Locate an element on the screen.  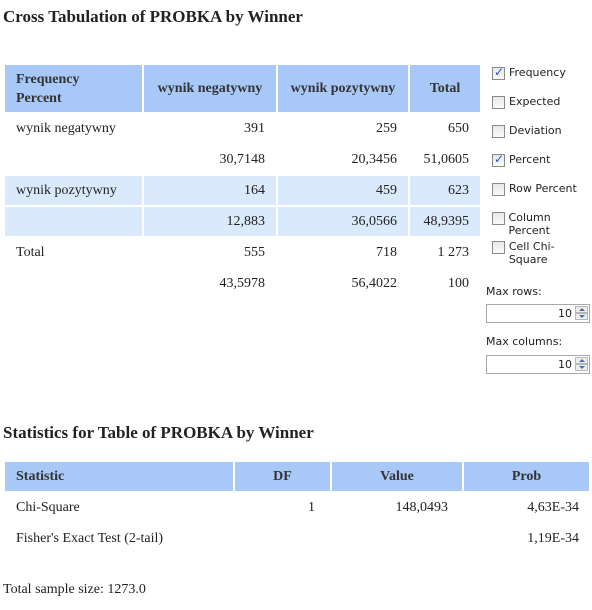
cell-percent: 43,5978 is located at coordinates (242, 283).